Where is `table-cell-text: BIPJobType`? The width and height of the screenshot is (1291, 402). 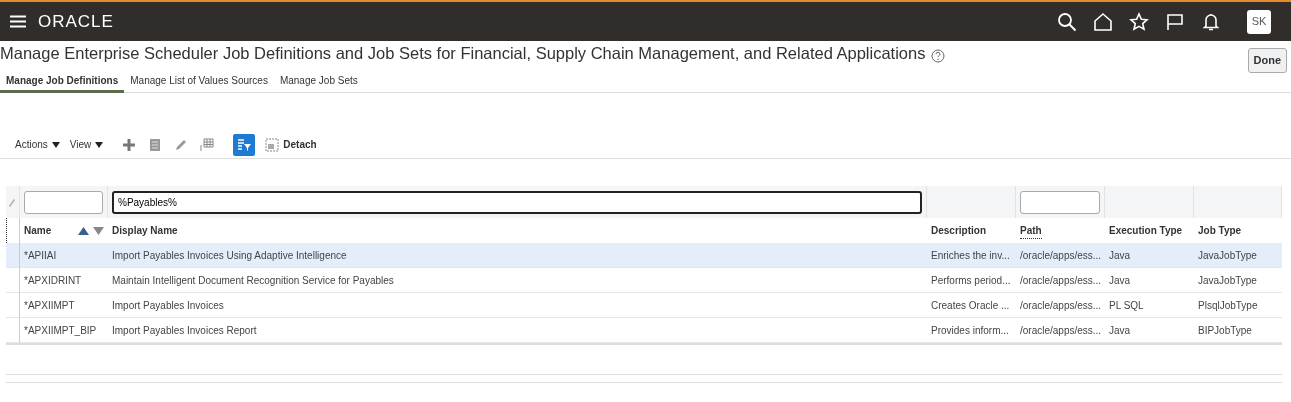
table-cell-text: BIPJobType is located at coordinates (1225, 330).